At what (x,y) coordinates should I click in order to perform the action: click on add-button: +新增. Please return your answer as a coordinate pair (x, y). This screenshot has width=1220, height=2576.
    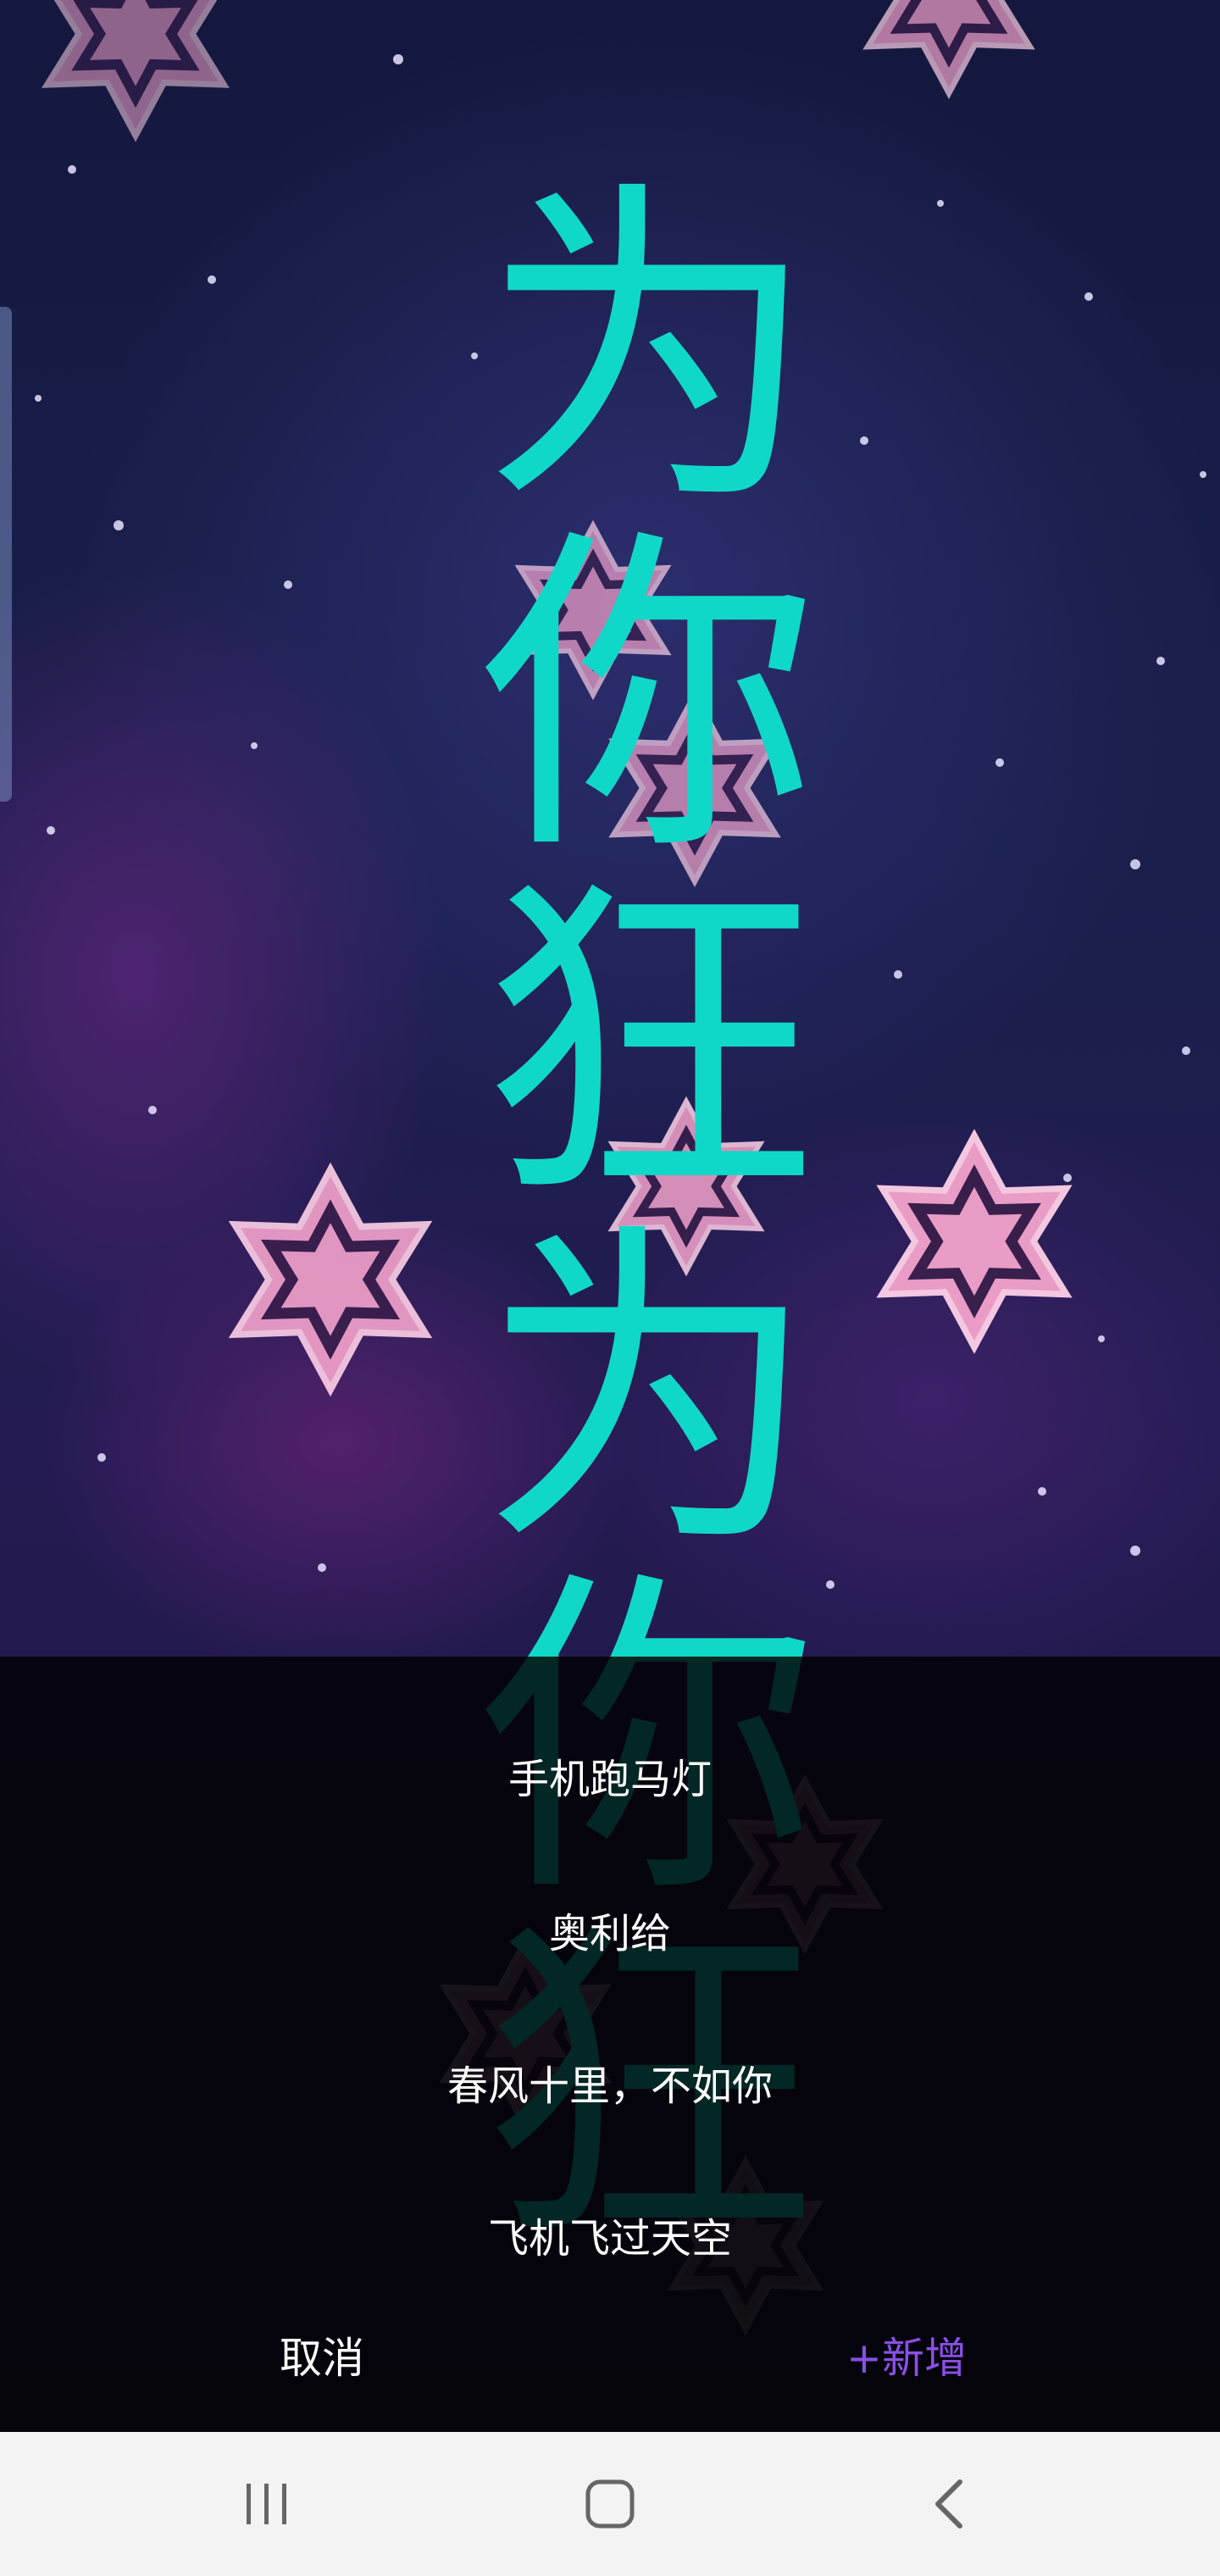
    Looking at the image, I should click on (906, 2358).